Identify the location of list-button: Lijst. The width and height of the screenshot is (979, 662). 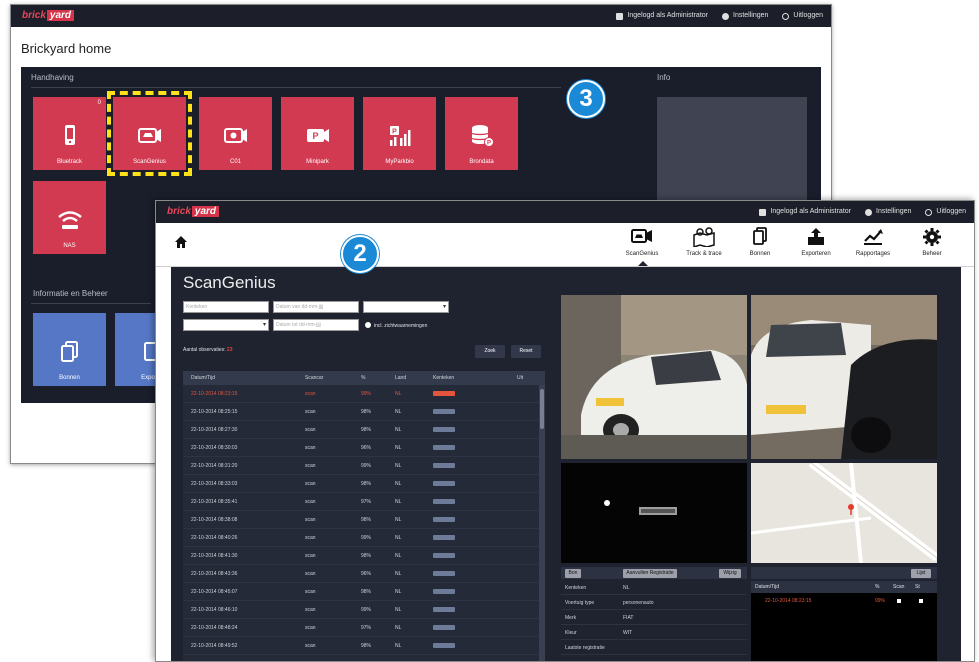
(921, 573).